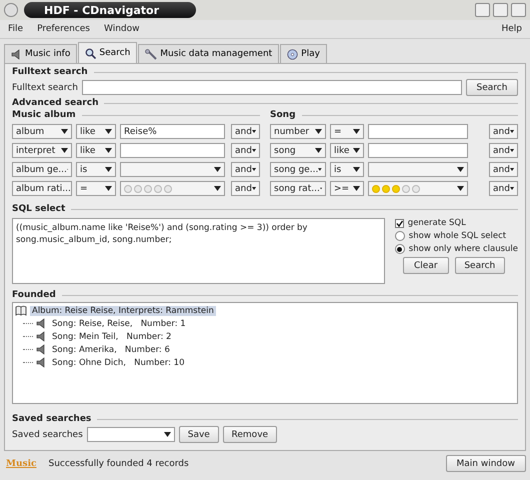  What do you see at coordinates (41, 53) in the screenshot?
I see `tab: Music info` at bounding box center [41, 53].